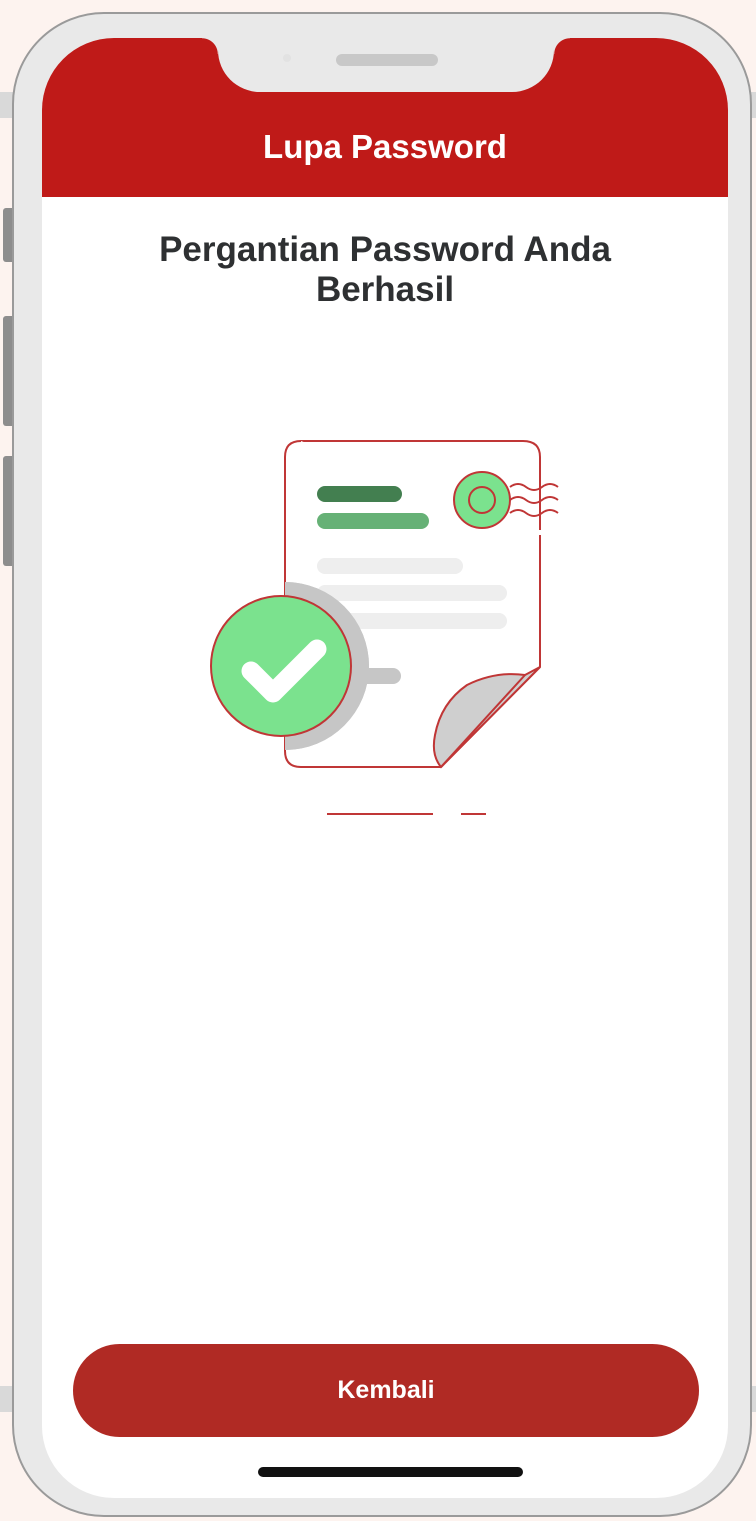 Image resolution: width=756 pixels, height=1521 pixels. What do you see at coordinates (384, 627) in the screenshot?
I see `document-success-icon` at bounding box center [384, 627].